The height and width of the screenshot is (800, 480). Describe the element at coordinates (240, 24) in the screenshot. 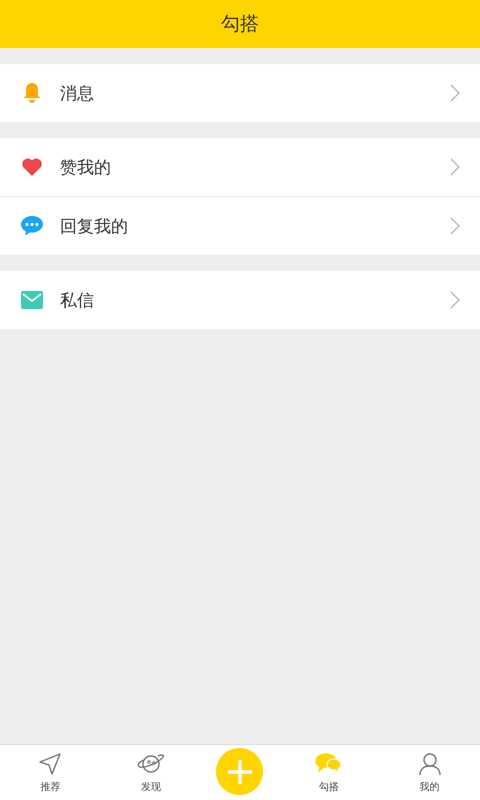

I see `page-title: 勾搭` at that location.